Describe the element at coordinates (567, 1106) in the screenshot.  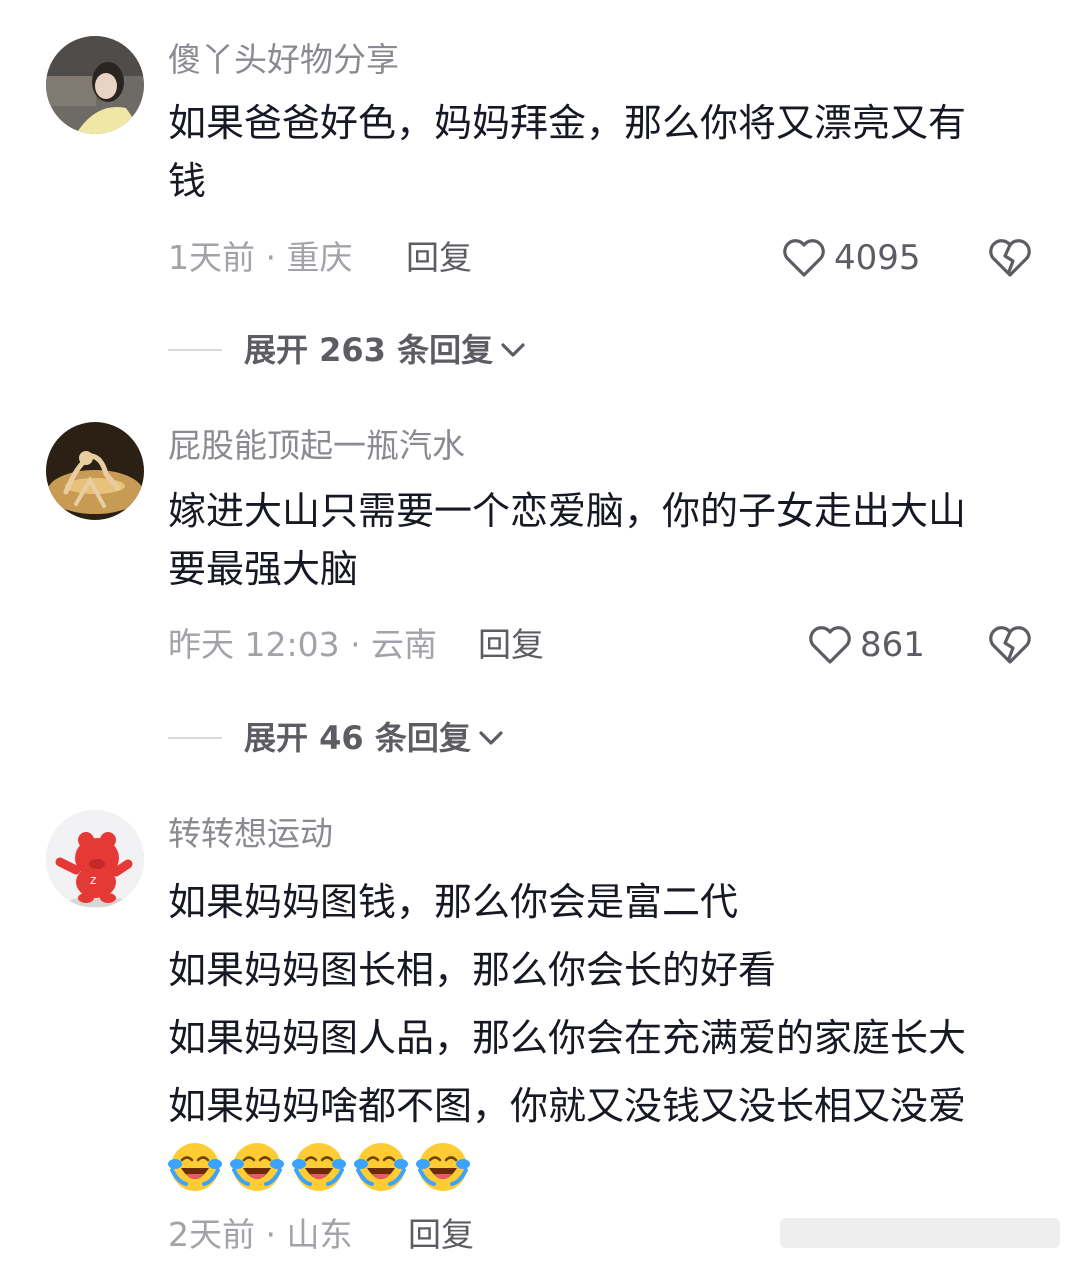
I see `comment-line: 如果妈妈啥都不图，你就又没钱又没长相又没爱` at that location.